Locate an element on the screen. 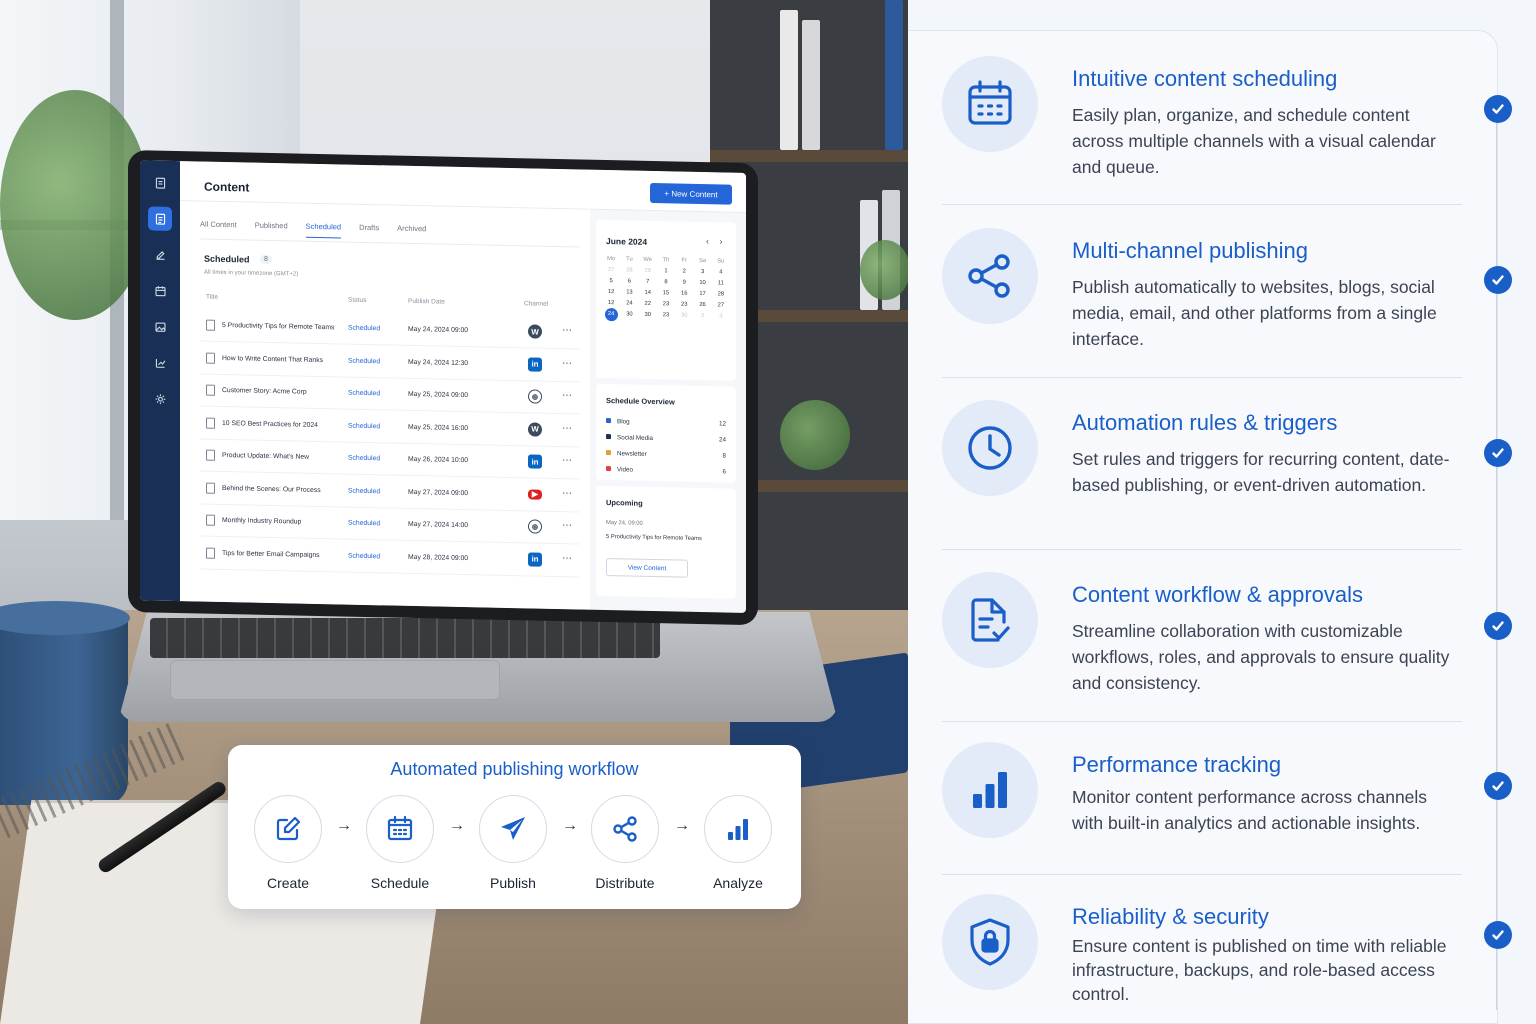  bar-chart-icon is located at coordinates (738, 829).